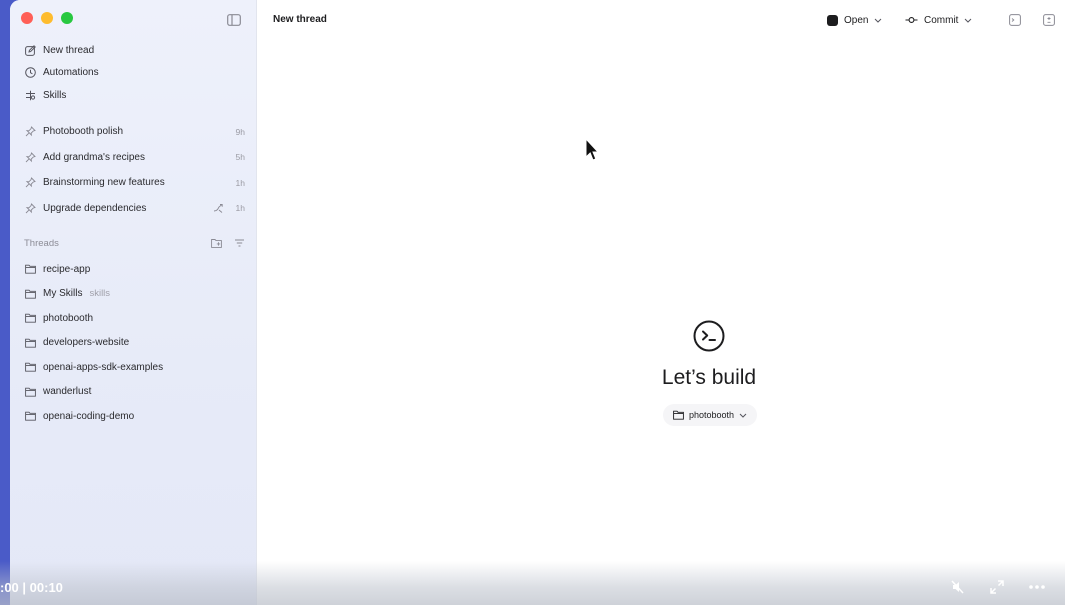 The width and height of the screenshot is (1065, 605). I want to click on project-selector: photobooth, so click(710, 415).